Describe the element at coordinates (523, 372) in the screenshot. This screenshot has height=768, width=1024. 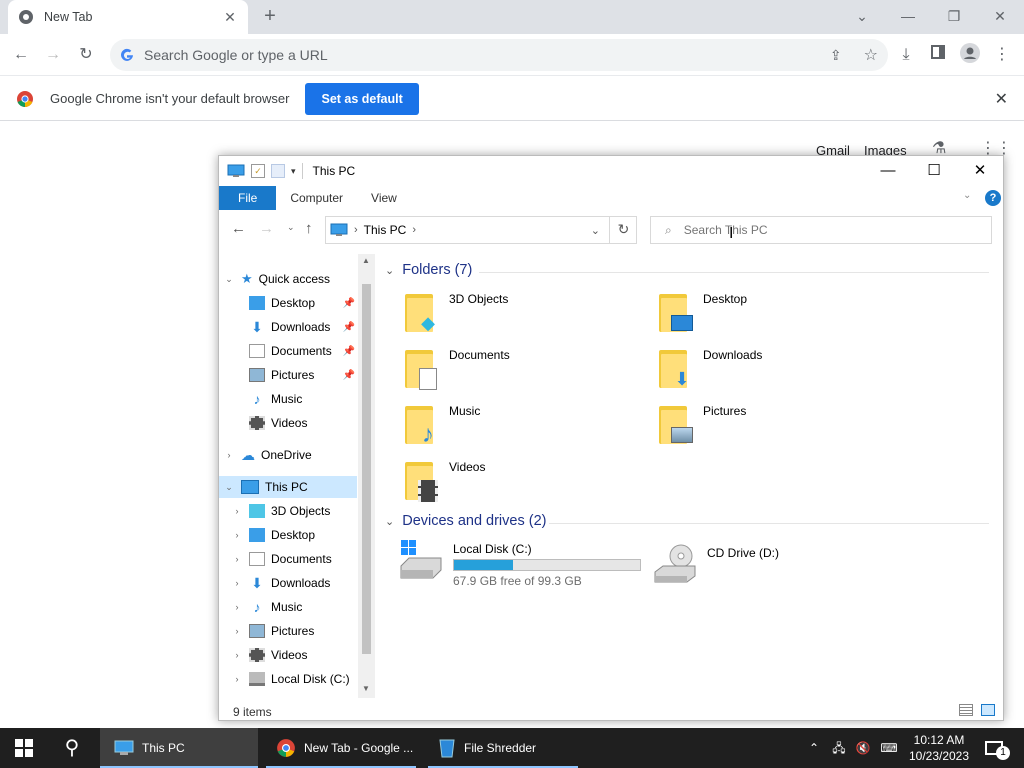
I see `folder-documents: Documents` at that location.